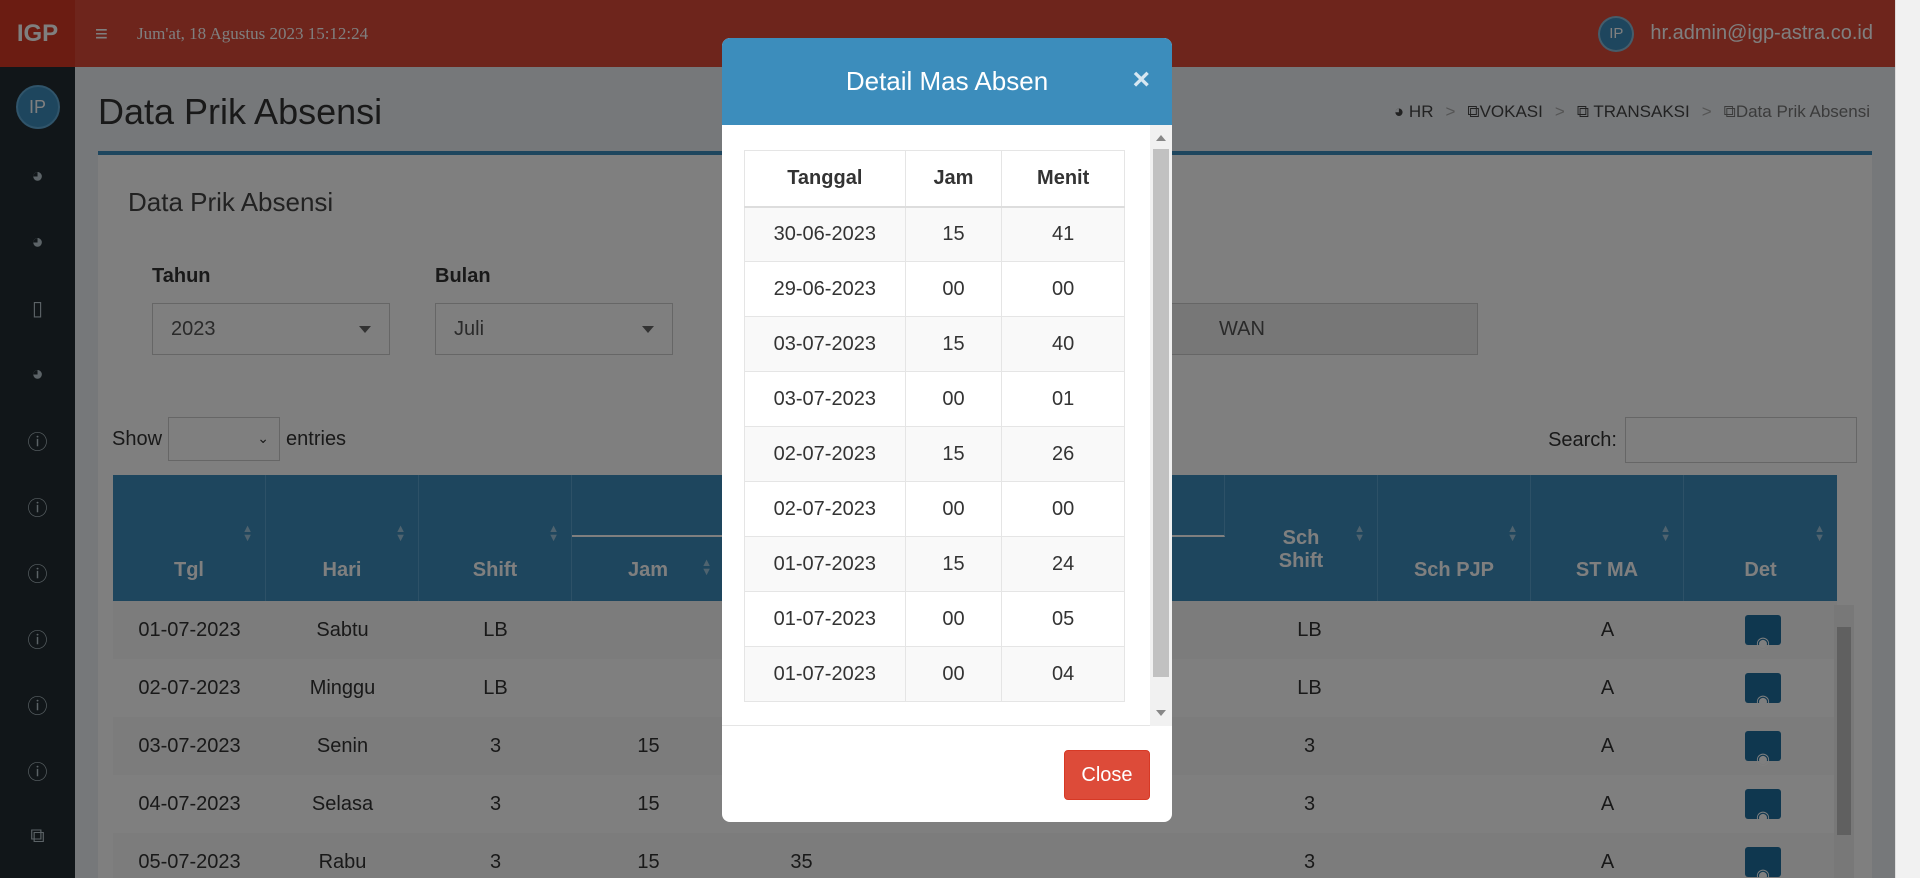 This screenshot has width=1920, height=878. What do you see at coordinates (825, 179) in the screenshot?
I see `th-tanggal: Tanggal` at bounding box center [825, 179].